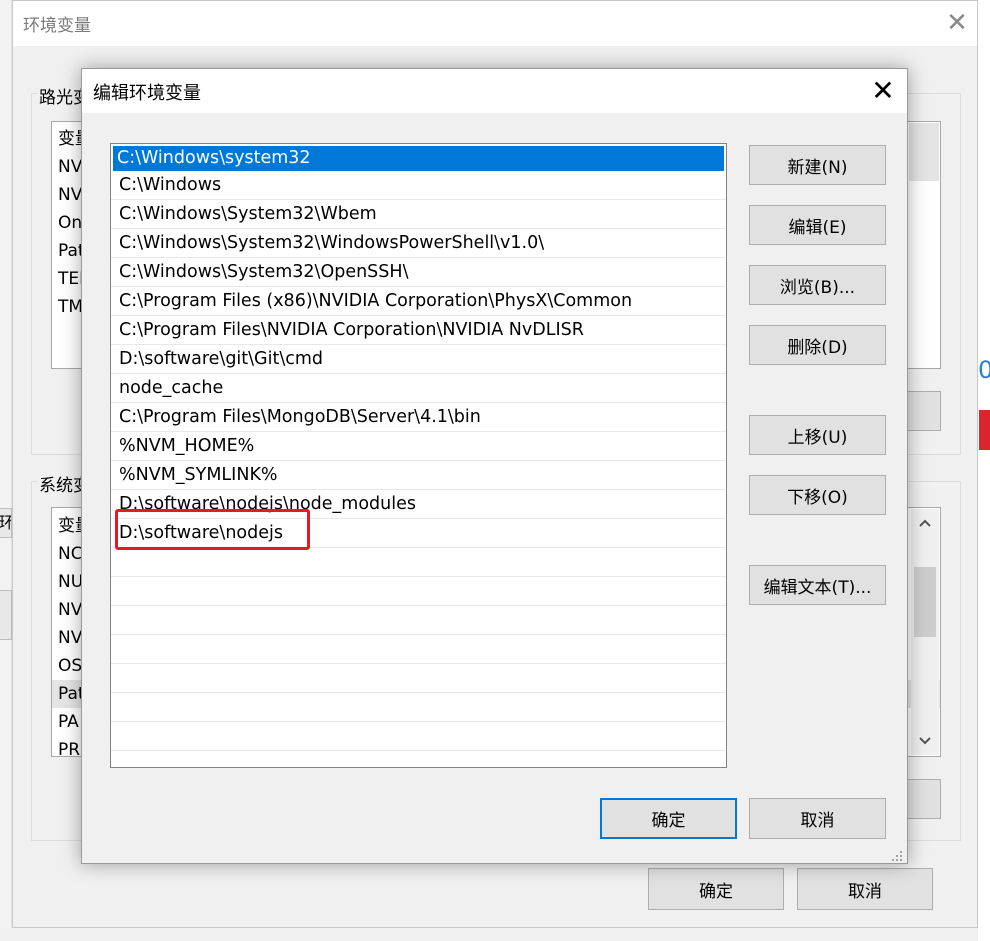 The image size is (990, 941). I want to click on parent-titlebar: 环境变量 ✕, so click(495, 23).